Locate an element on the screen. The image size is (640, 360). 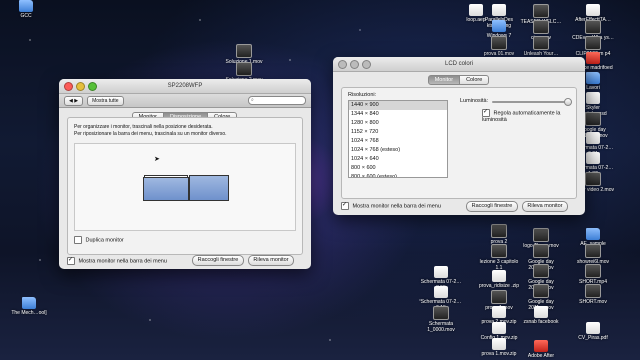
auto-brightness-label: Regola automaticamente la luminosità is located at coordinates (521, 116).